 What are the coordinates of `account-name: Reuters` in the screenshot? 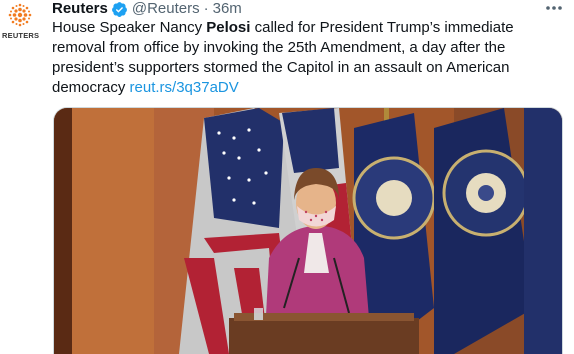 It's located at (80, 9).